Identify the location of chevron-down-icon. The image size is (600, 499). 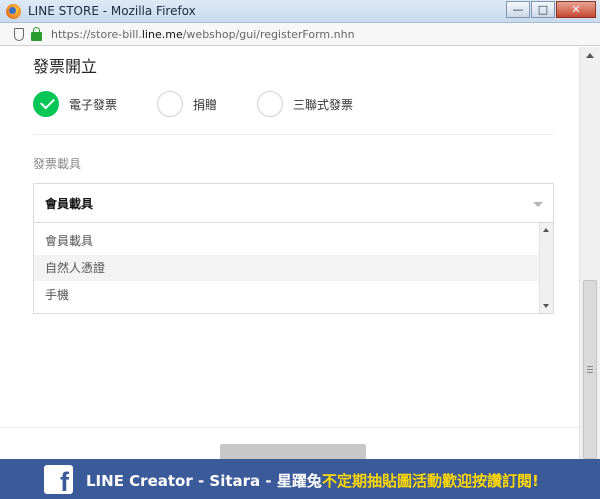
(538, 204).